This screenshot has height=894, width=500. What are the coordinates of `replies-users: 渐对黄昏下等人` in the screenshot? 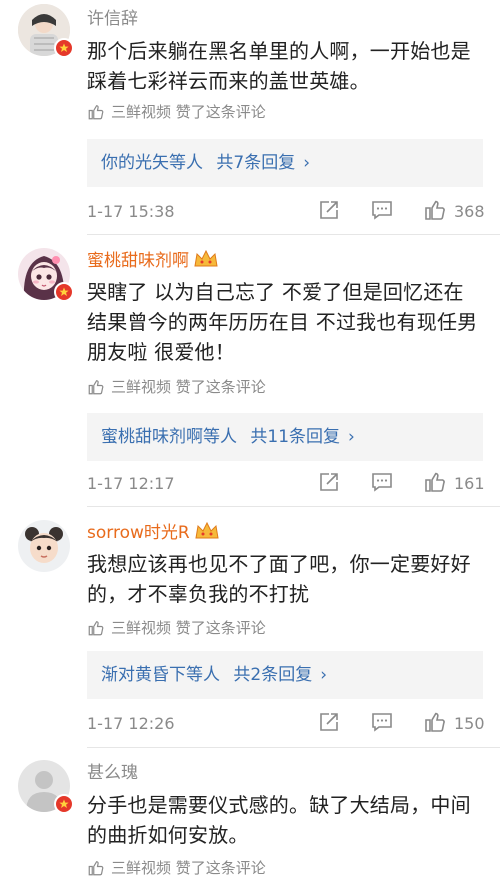 It's located at (160, 675).